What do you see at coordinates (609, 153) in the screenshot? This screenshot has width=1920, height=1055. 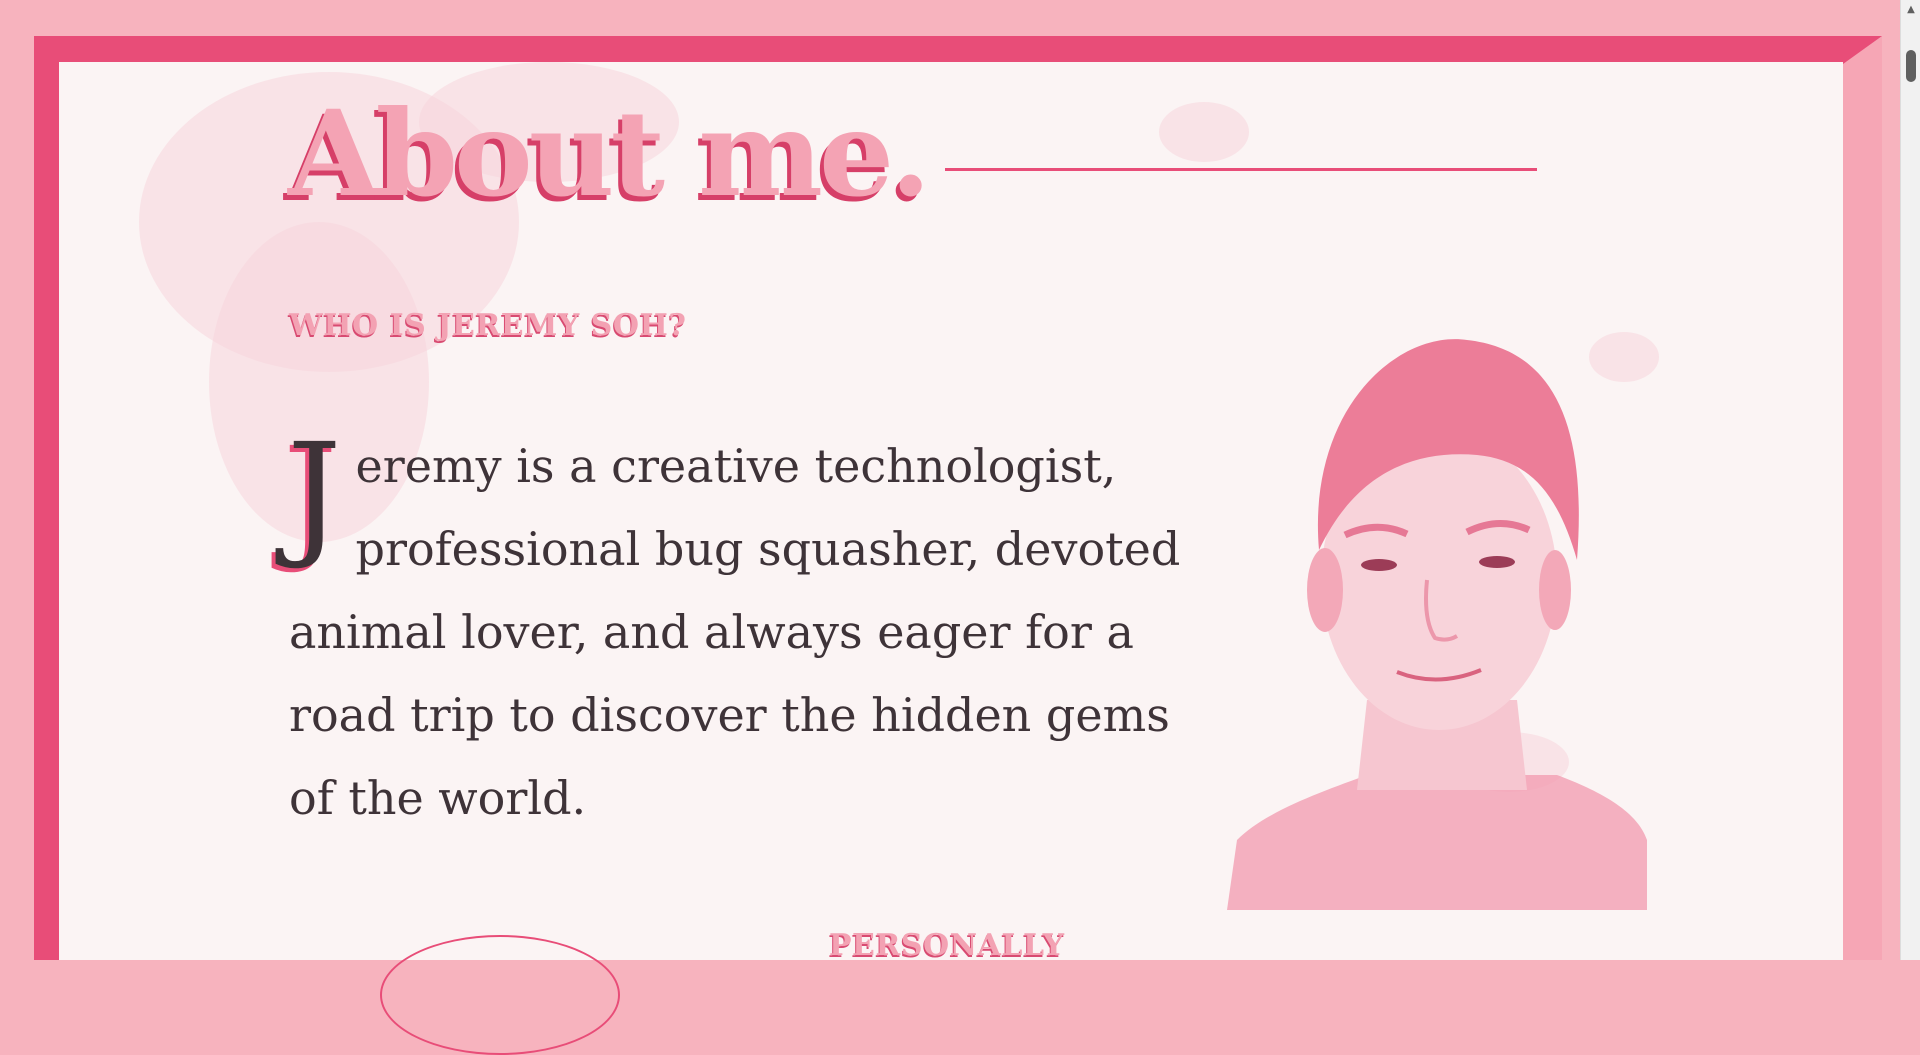 I see `page-title: About me.` at bounding box center [609, 153].